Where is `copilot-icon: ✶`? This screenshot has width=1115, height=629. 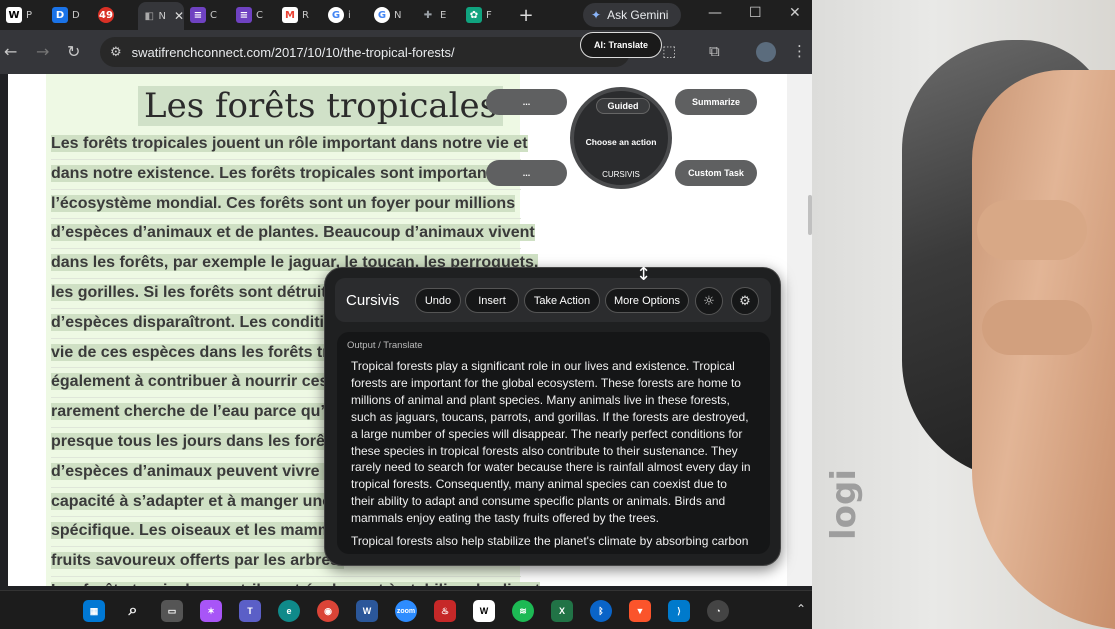
copilot-icon: ✶ is located at coordinates (211, 611).